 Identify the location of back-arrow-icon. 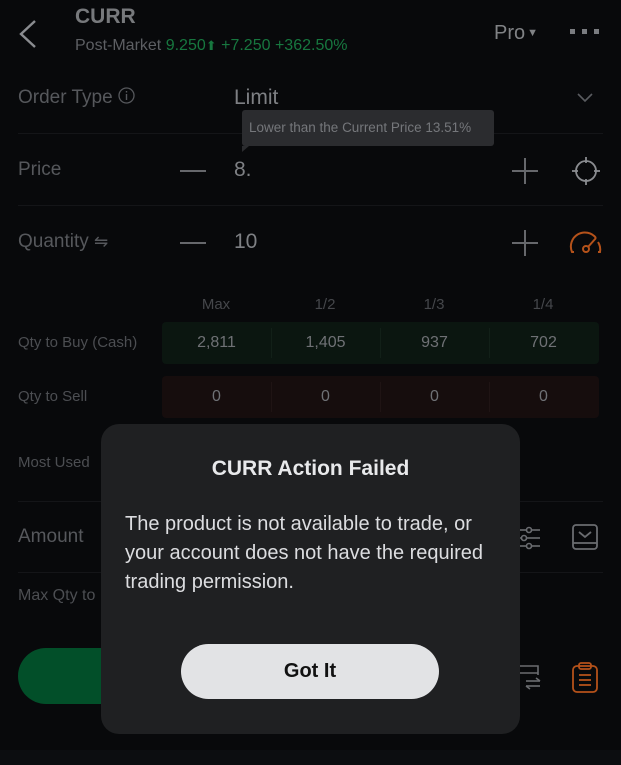
(28, 34).